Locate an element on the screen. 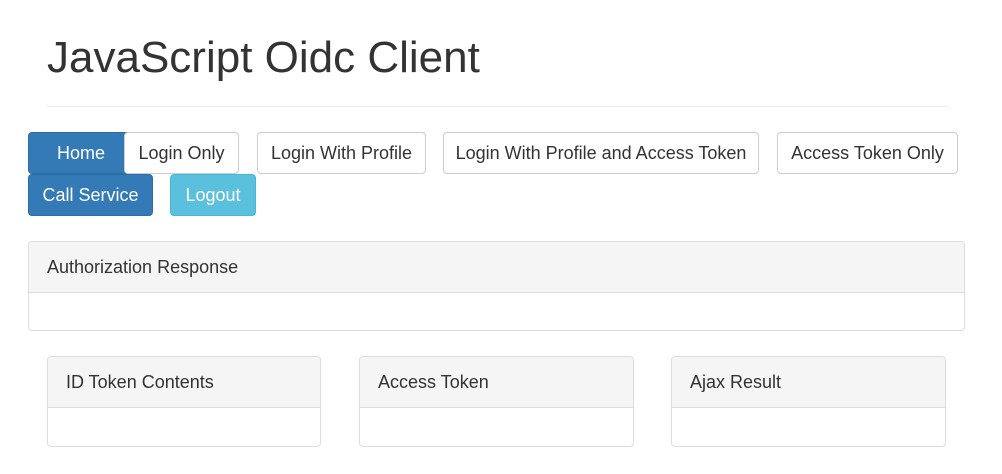  logout-button: Logout is located at coordinates (213, 195).